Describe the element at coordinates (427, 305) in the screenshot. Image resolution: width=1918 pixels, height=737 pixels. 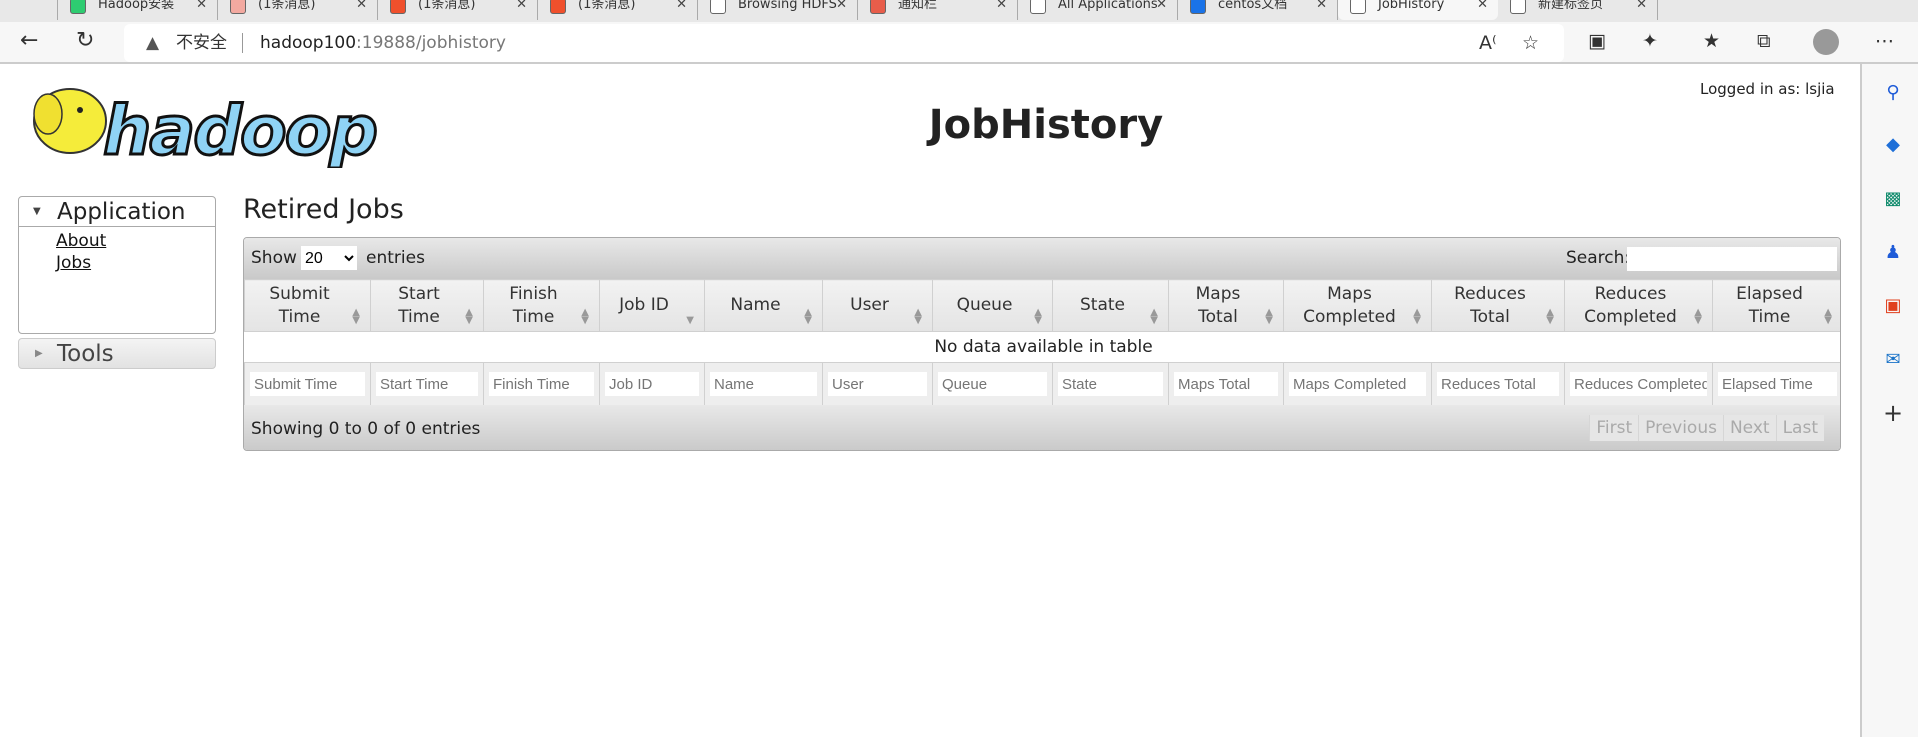
I see `column-header: Start Time ▲ ▼` at that location.